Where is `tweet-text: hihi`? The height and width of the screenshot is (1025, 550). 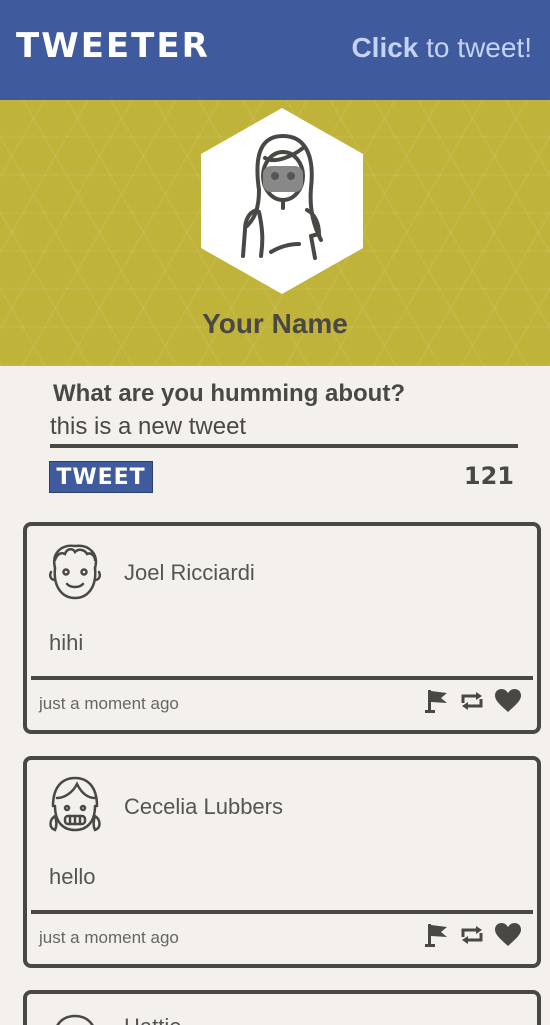
tweet-text: hihi is located at coordinates (66, 642).